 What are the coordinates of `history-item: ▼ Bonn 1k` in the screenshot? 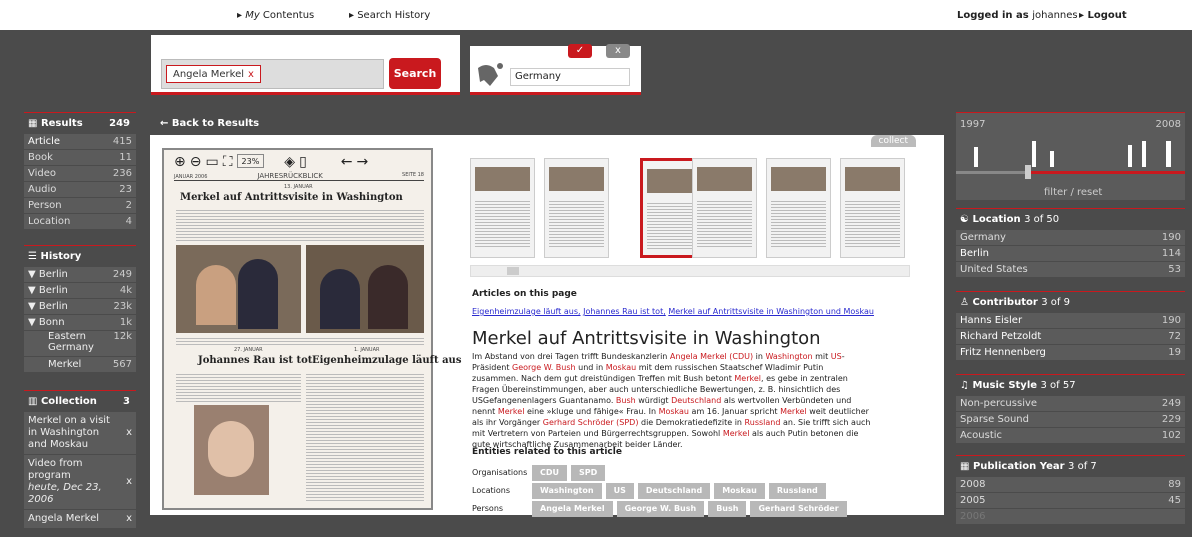 It's located at (80, 323).